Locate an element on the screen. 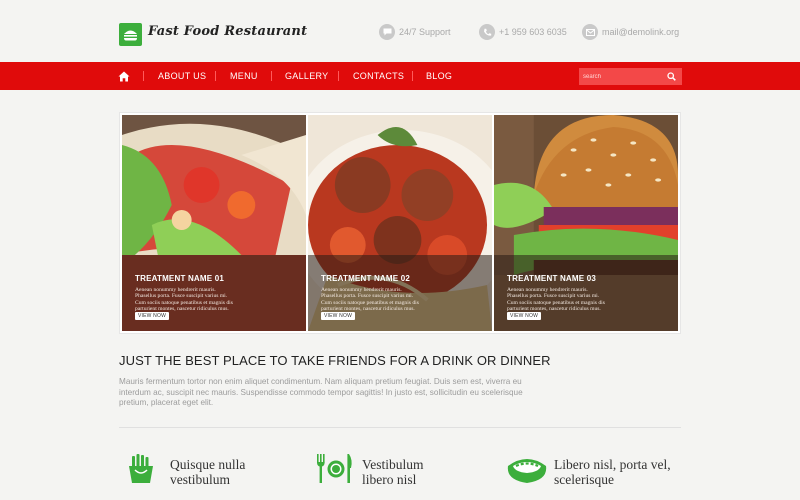 The image size is (800, 500). fries-icon is located at coordinates (141, 471).